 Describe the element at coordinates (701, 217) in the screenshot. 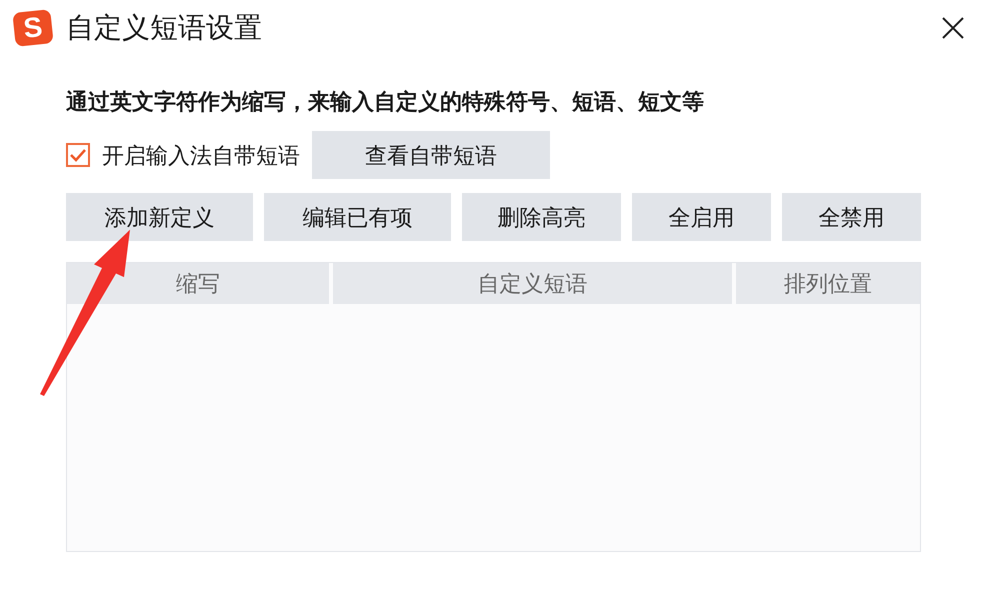

I see `toolbar-button: 全启用` at that location.